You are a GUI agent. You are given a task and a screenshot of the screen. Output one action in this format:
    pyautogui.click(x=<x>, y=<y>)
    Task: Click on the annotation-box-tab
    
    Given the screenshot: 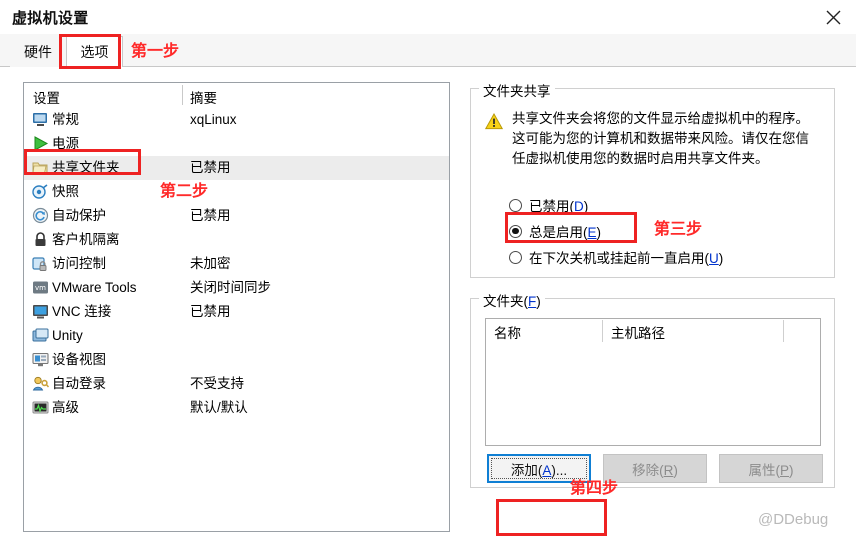 What is the action you would take?
    pyautogui.click(x=90, y=51)
    